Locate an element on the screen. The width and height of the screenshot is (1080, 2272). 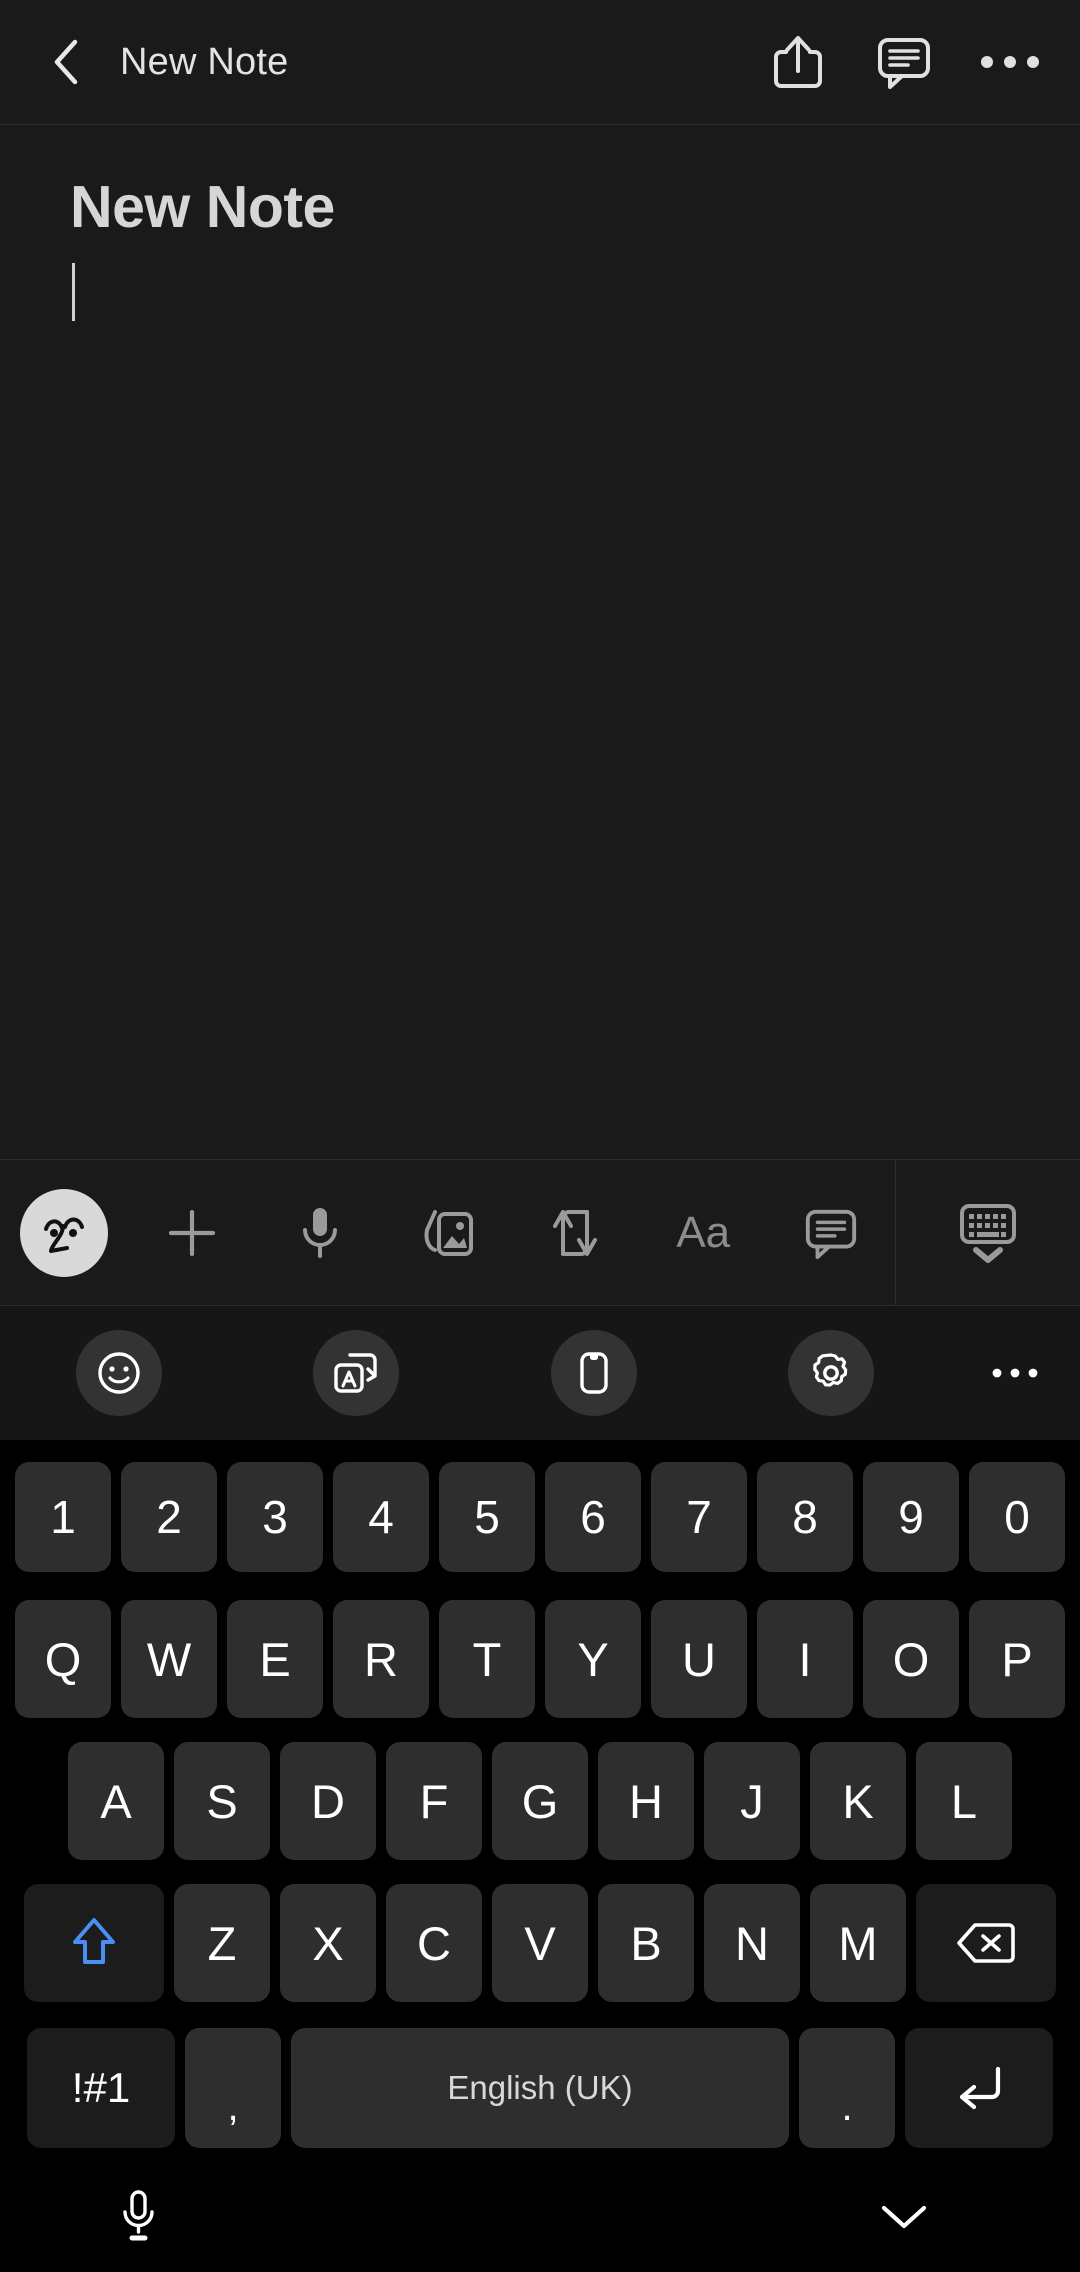
key-number: 0 is located at coordinates (1017, 1517).